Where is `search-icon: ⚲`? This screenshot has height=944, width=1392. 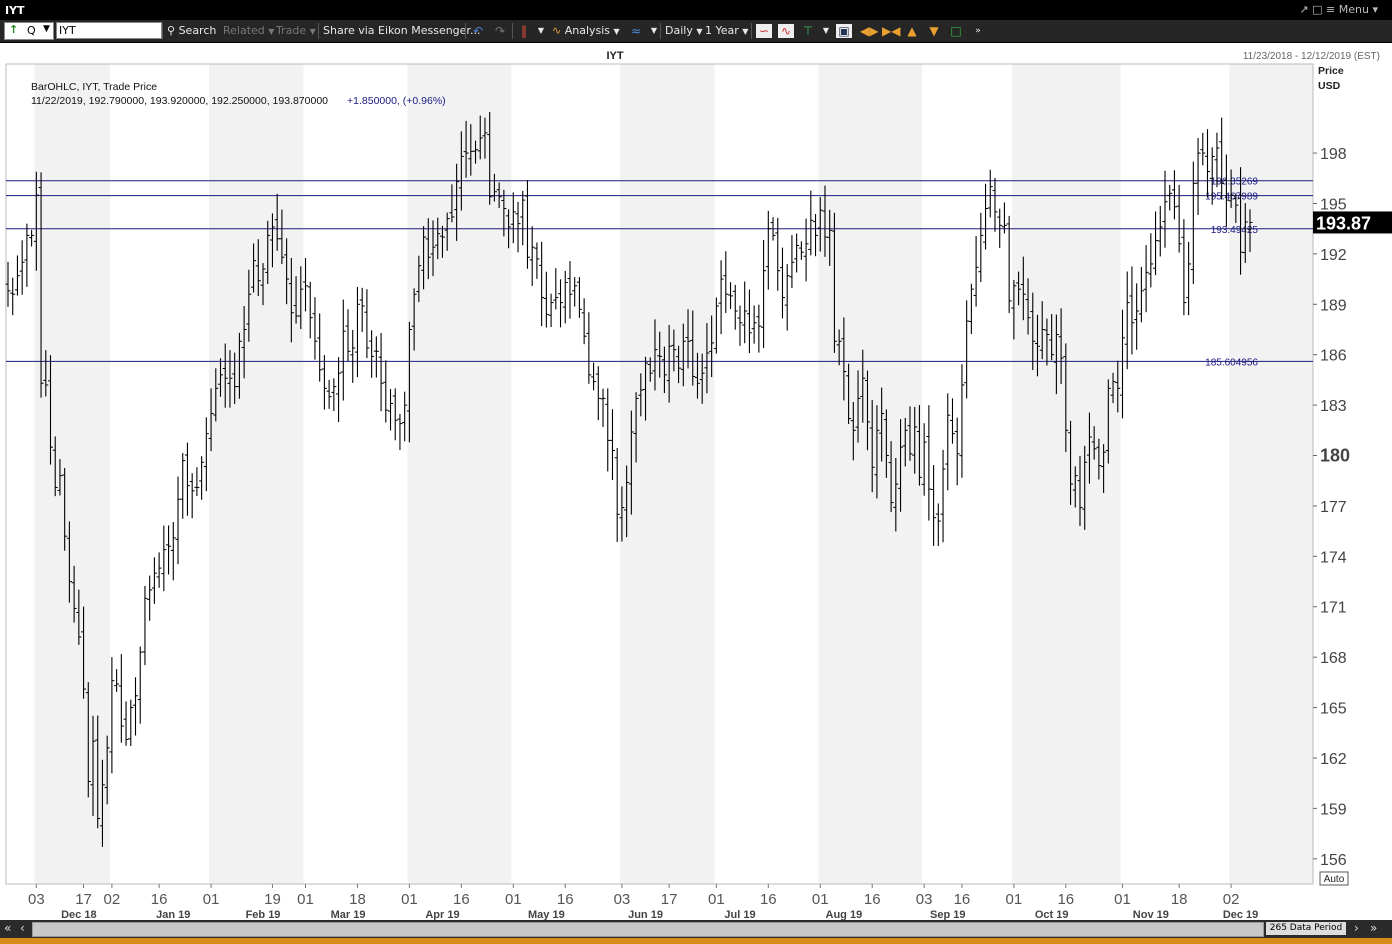
search-icon: ⚲ is located at coordinates (171, 30).